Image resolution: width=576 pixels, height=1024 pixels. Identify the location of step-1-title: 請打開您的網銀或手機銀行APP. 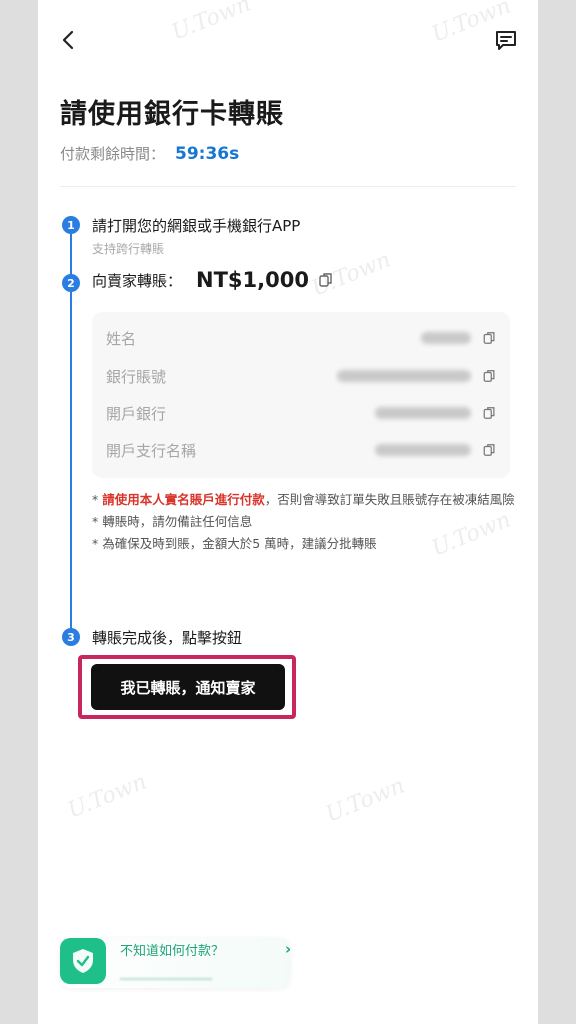
(196, 226).